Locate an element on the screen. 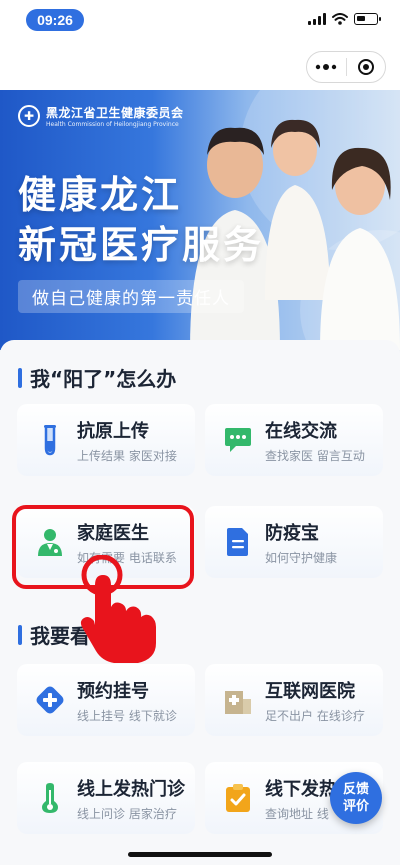 The width and height of the screenshot is (400, 865). card-subtitle: 线上挂号 线下就诊 is located at coordinates (127, 715).